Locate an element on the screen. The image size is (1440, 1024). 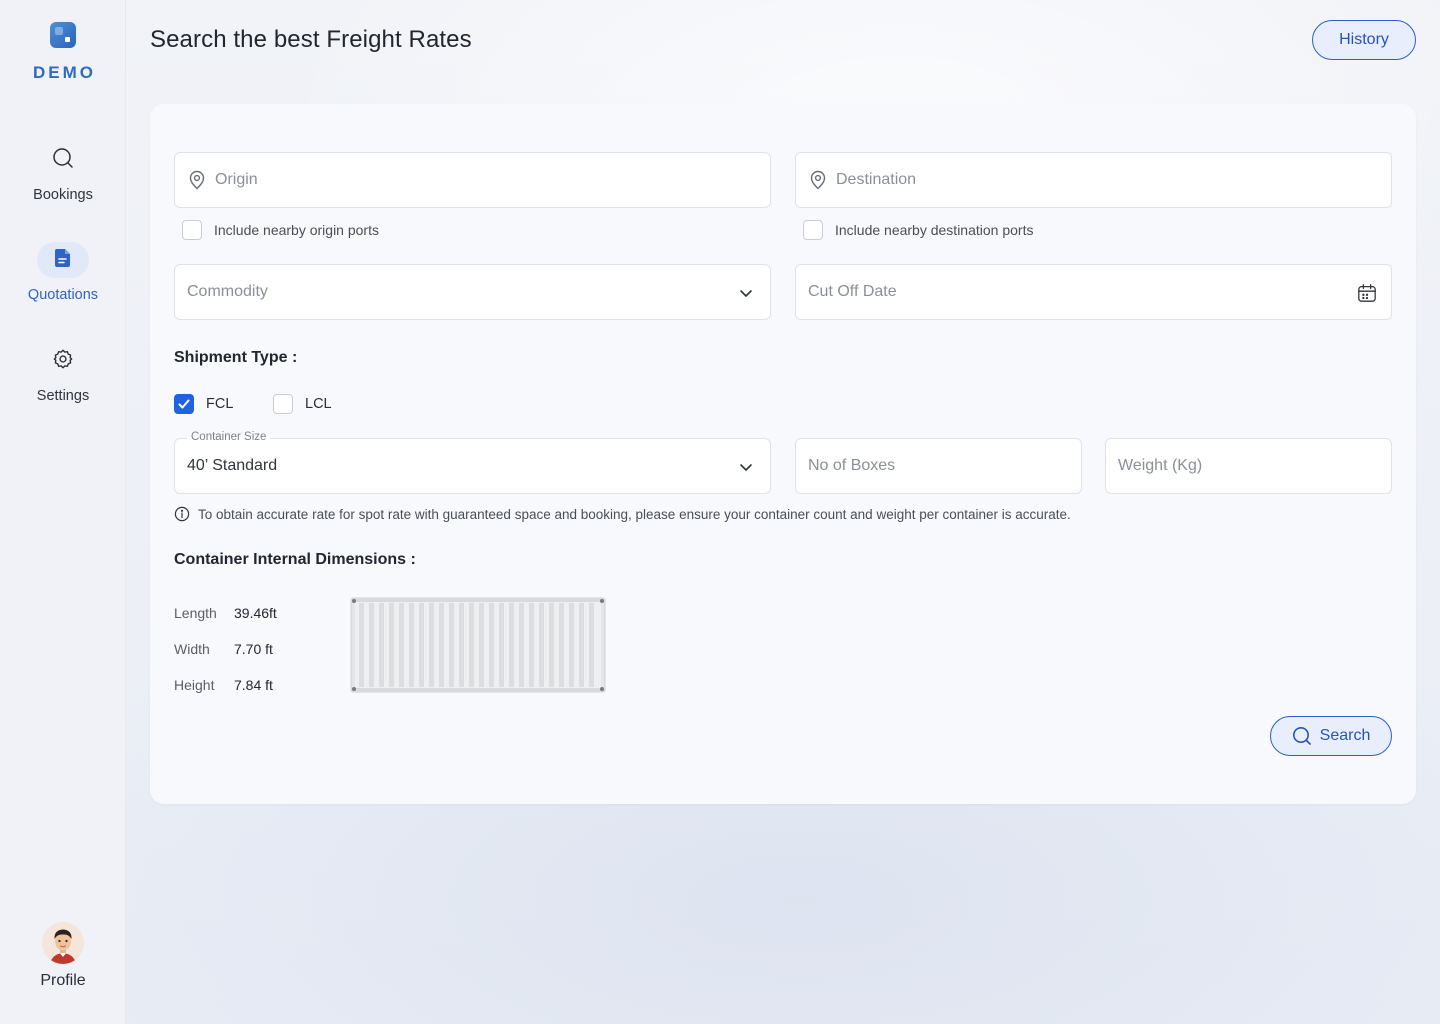
sidebar-item-label: Bookings is located at coordinates (63, 195).